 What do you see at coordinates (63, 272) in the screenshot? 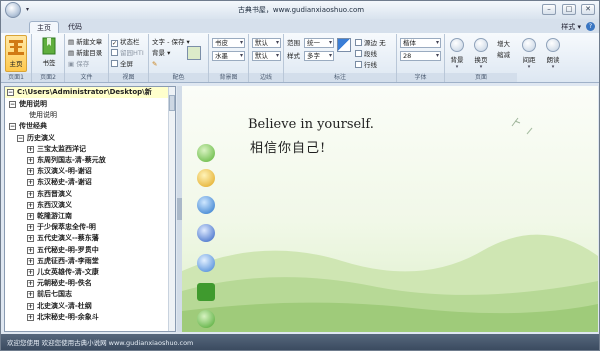
I see `tree-item: + 儿女英雄传-清-文康` at bounding box center [63, 272].